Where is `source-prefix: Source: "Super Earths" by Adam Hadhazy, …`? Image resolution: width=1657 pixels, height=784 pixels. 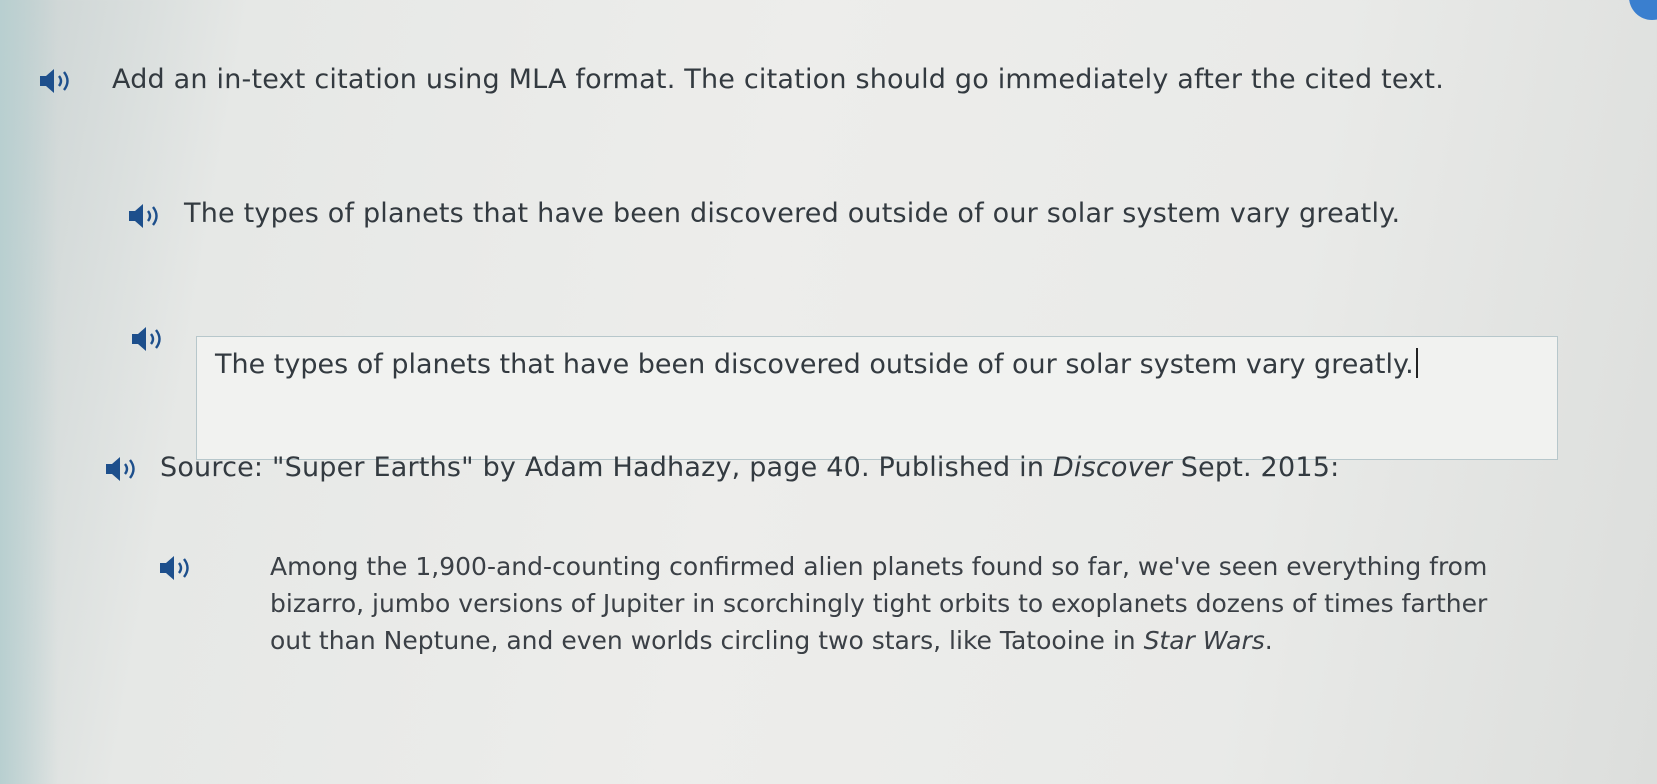 source-prefix: Source: "Super Earths" by Adam Hadhazy, … is located at coordinates (606, 467).